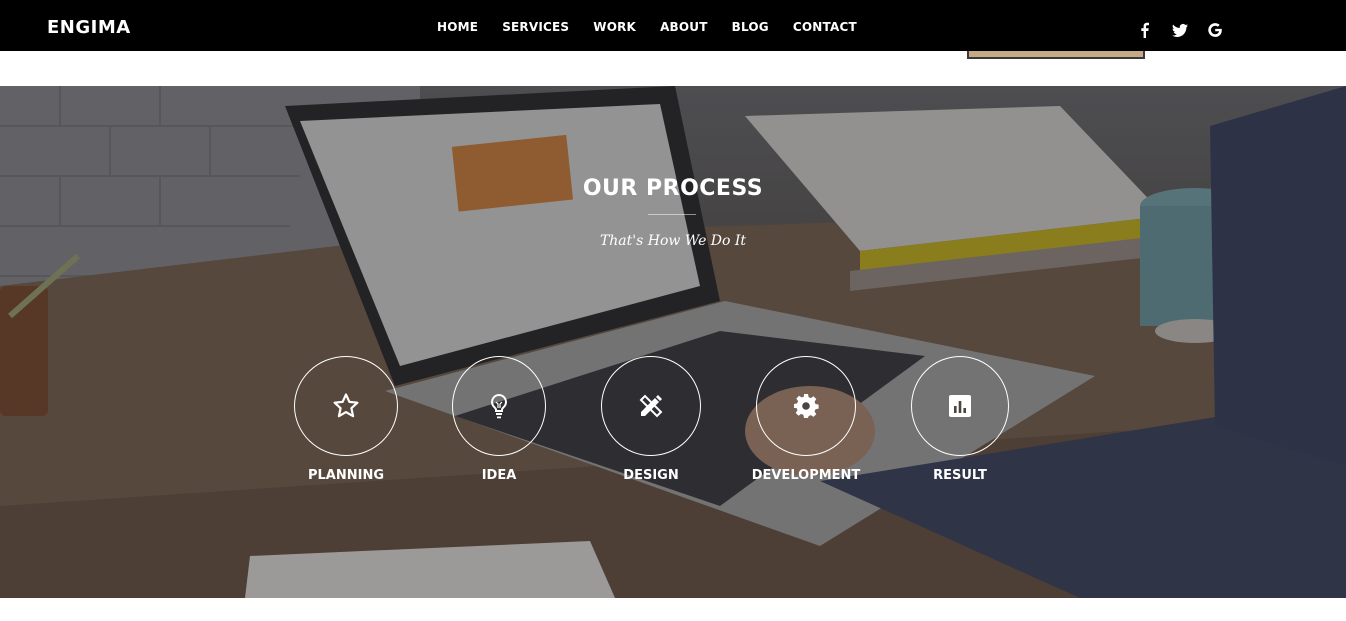 This screenshot has height=621, width=1346. What do you see at coordinates (825, 27) in the screenshot?
I see `nav-contact: CONTACT` at bounding box center [825, 27].